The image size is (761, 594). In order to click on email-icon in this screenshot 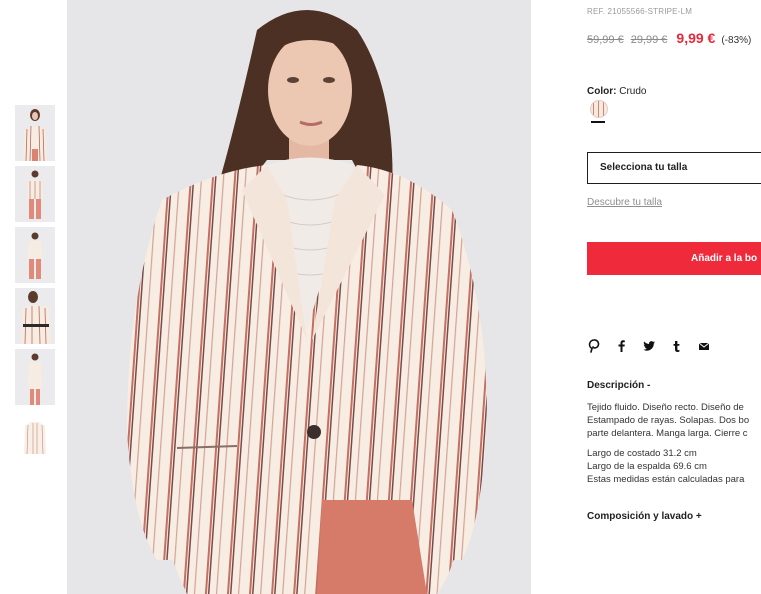, I will do `click(704, 346)`.